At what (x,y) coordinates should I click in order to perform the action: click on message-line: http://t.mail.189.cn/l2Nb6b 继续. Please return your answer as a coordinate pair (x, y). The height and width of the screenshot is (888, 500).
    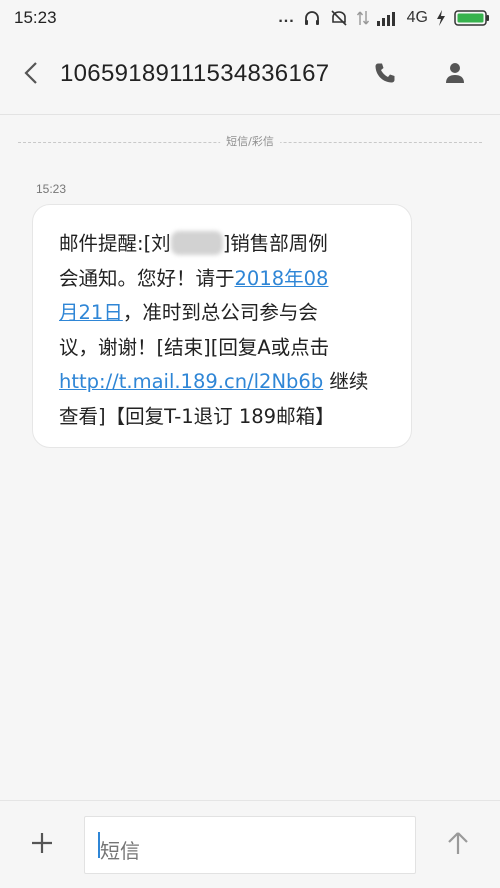
    Looking at the image, I should click on (227, 382).